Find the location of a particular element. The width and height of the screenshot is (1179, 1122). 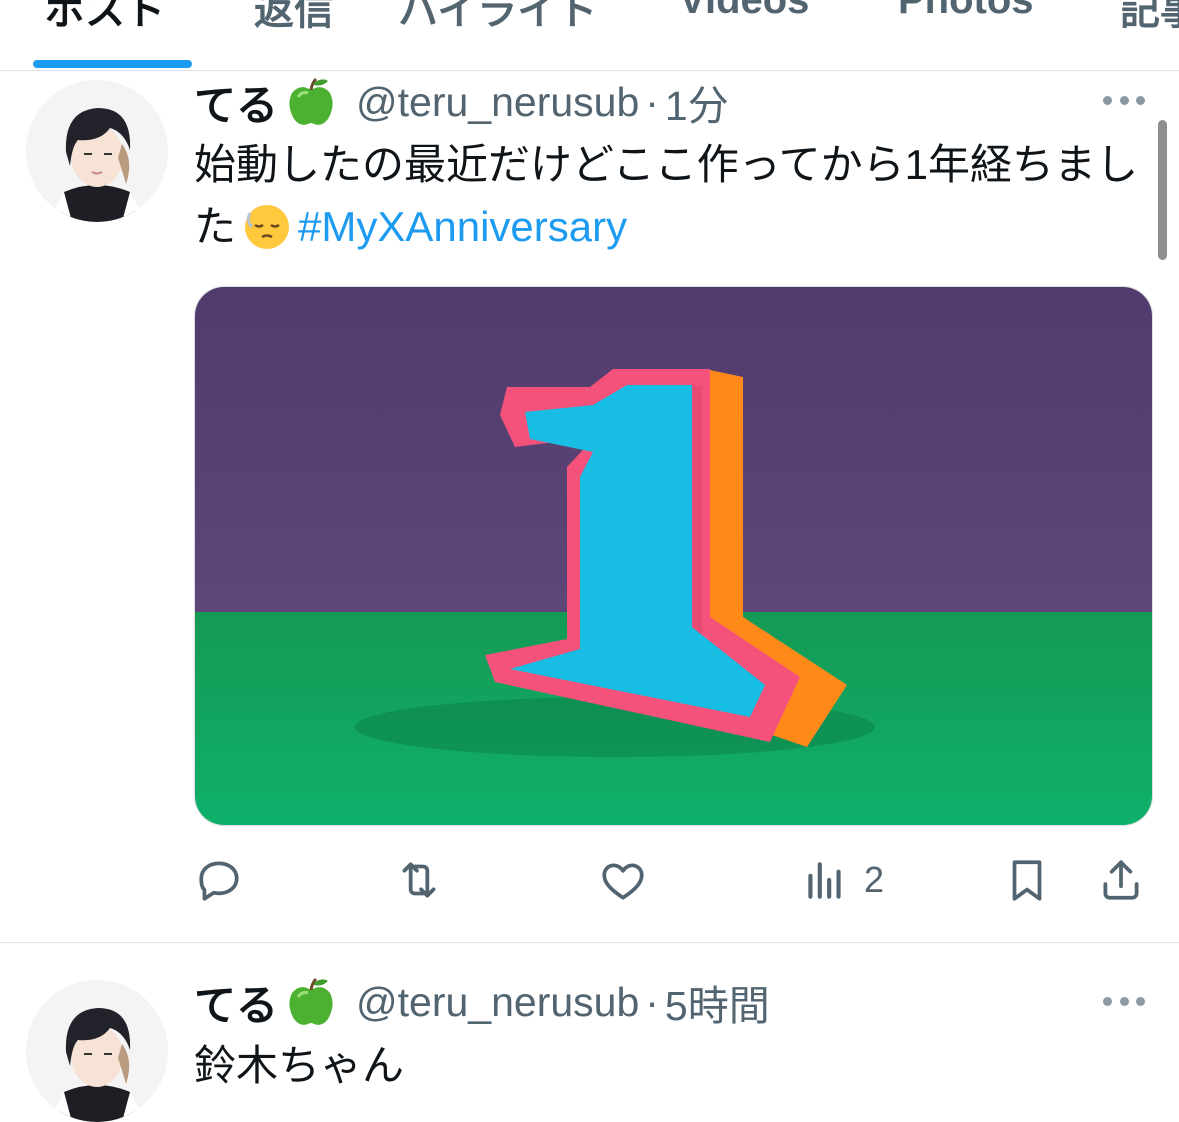

hashtag-link: #MyXAnniversary is located at coordinates (462, 226).